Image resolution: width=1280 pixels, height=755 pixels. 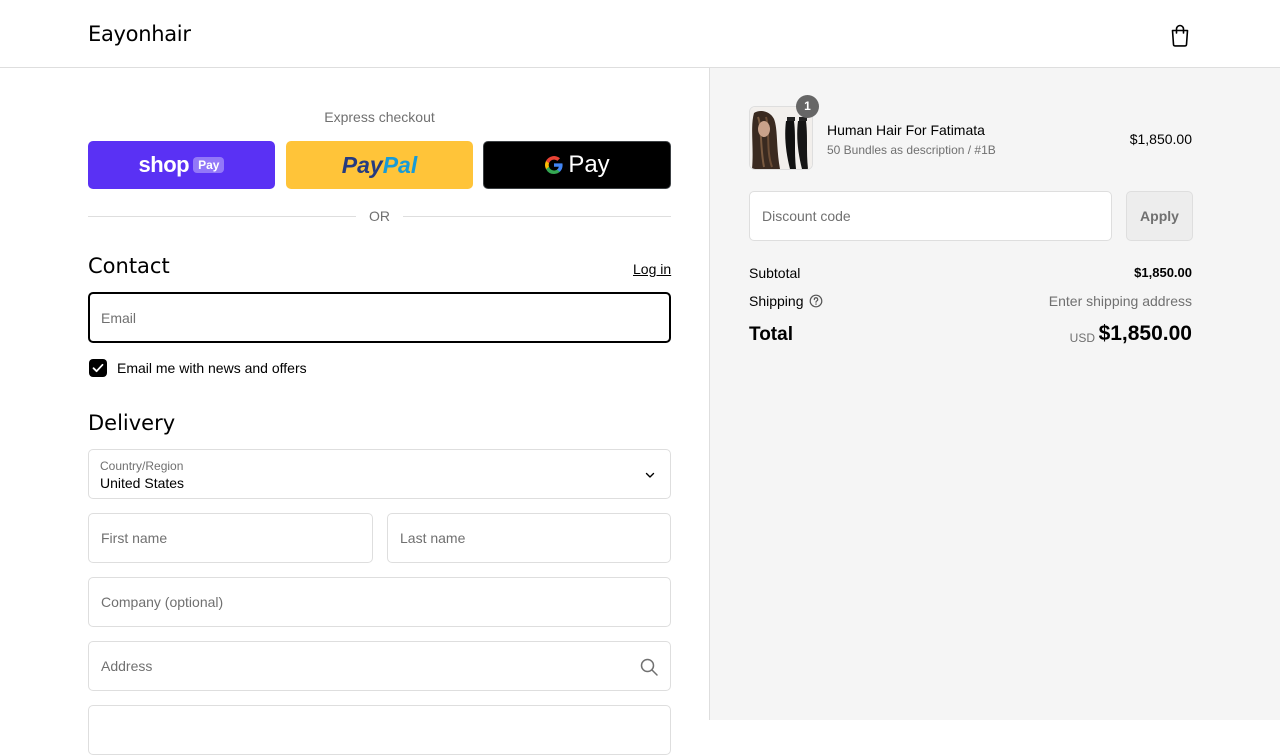 I want to click on discount-code-input: Discount code, so click(x=930, y=216).